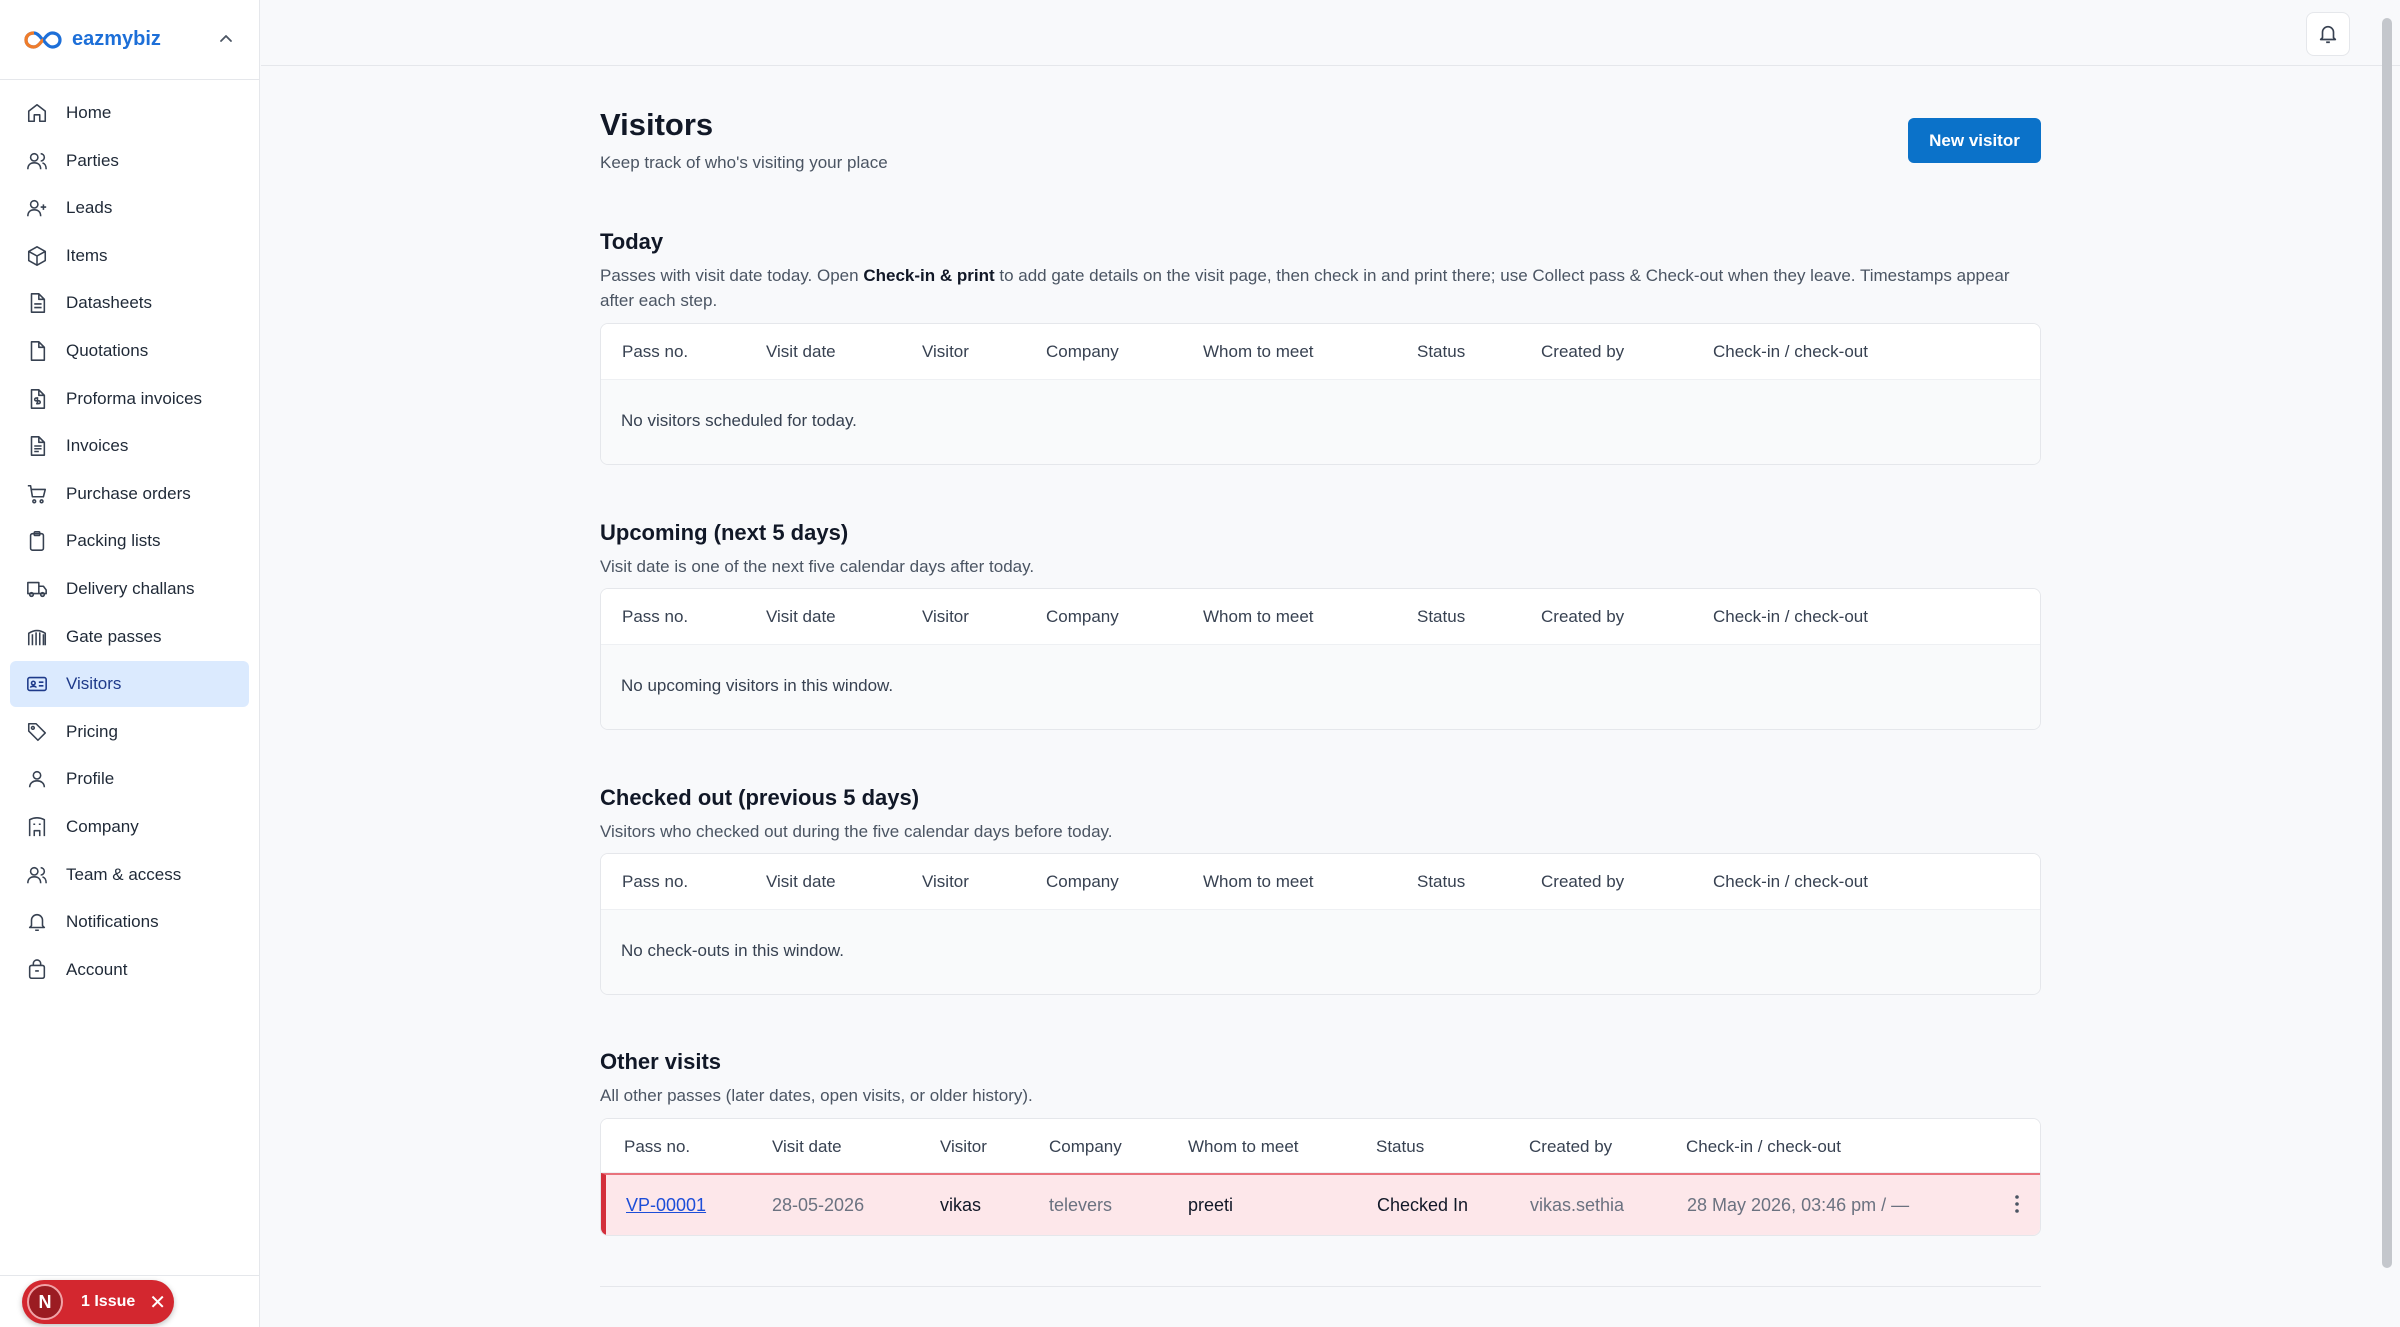 The height and width of the screenshot is (1327, 2400). Describe the element at coordinates (102, 826) in the screenshot. I see `sidebar-item-label: Company` at that location.